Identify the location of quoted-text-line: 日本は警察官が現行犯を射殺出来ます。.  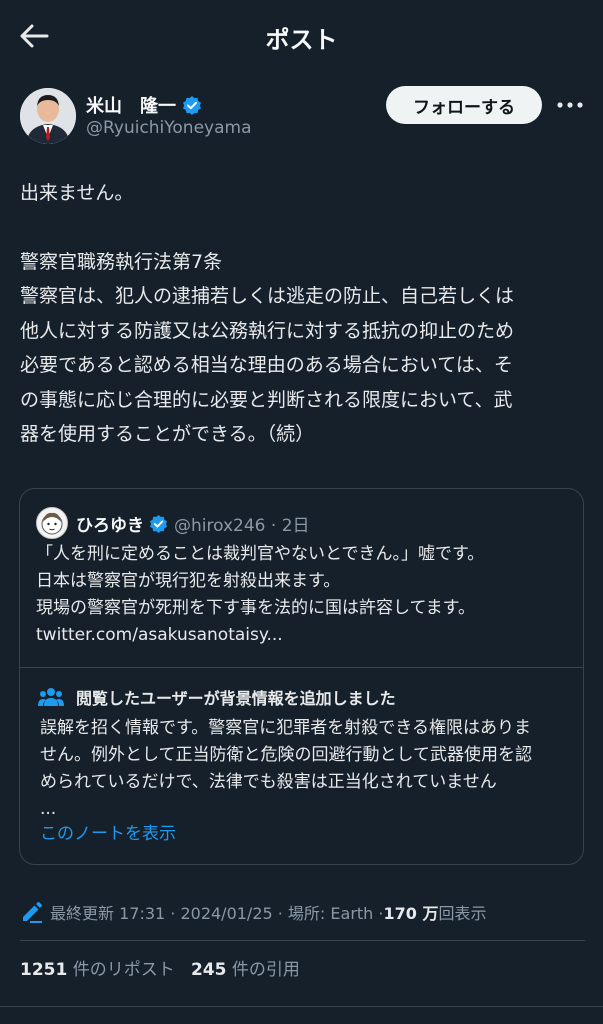
(188, 581).